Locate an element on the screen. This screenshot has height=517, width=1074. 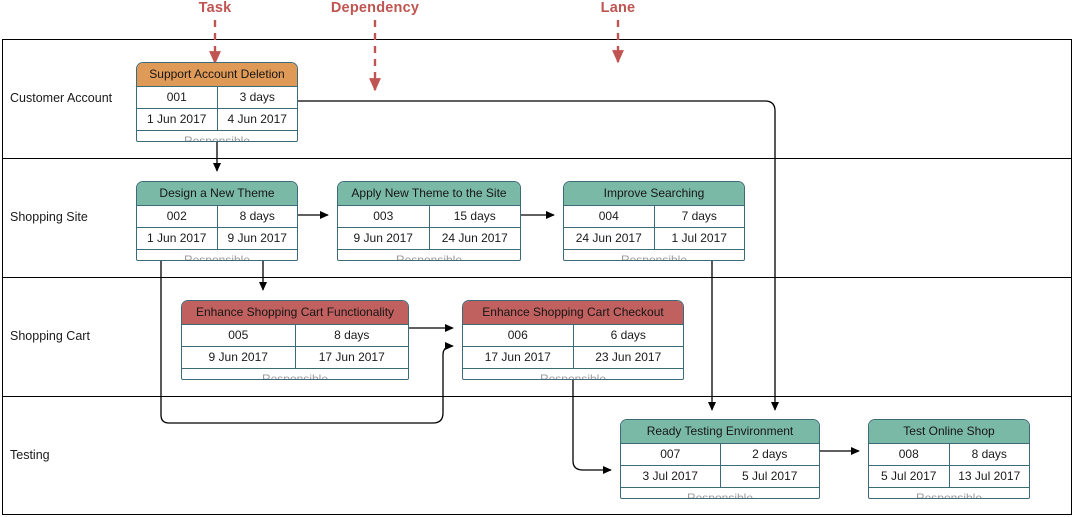
task-date-row: 9 Jun 2017 17 Jun 2017 is located at coordinates (295, 358).